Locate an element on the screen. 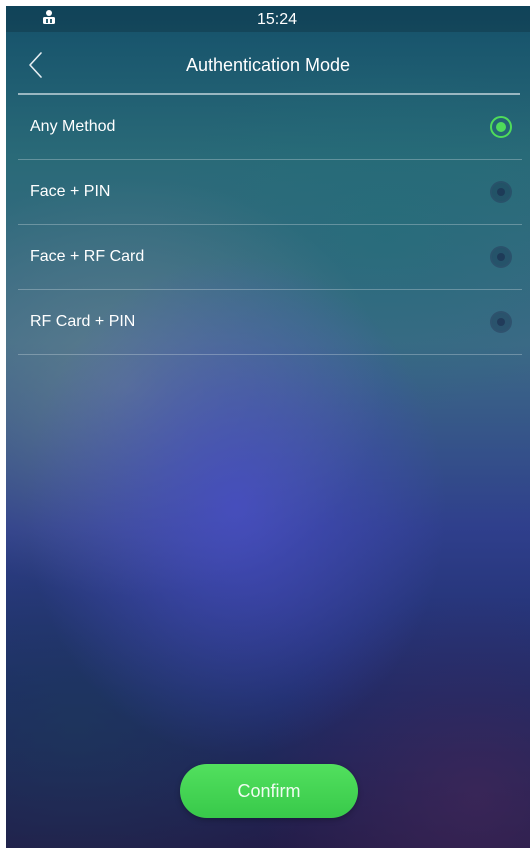 This screenshot has width=530, height=852. option-label: Face + RF Card is located at coordinates (87, 256).